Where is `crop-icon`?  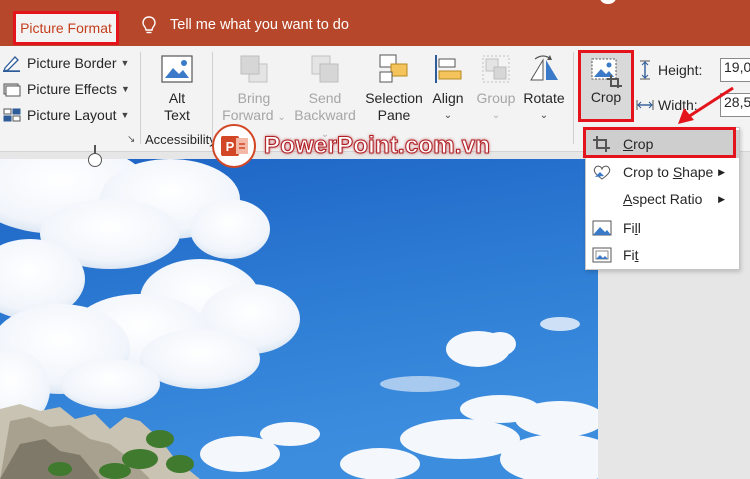
crop-icon is located at coordinates (606, 73).